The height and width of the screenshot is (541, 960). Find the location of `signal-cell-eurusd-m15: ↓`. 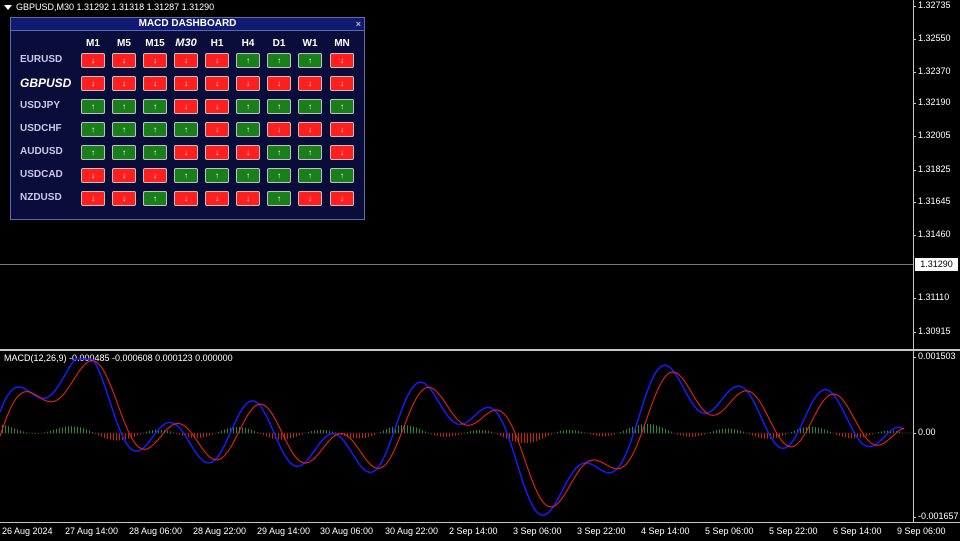

signal-cell-eurusd-m15: ↓ is located at coordinates (155, 60).